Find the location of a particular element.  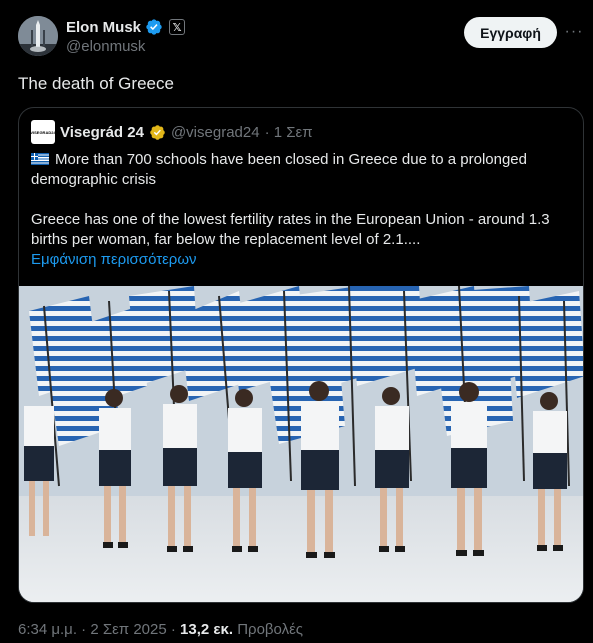

quoted-author-handle: @visegrad24 is located at coordinates (215, 132).